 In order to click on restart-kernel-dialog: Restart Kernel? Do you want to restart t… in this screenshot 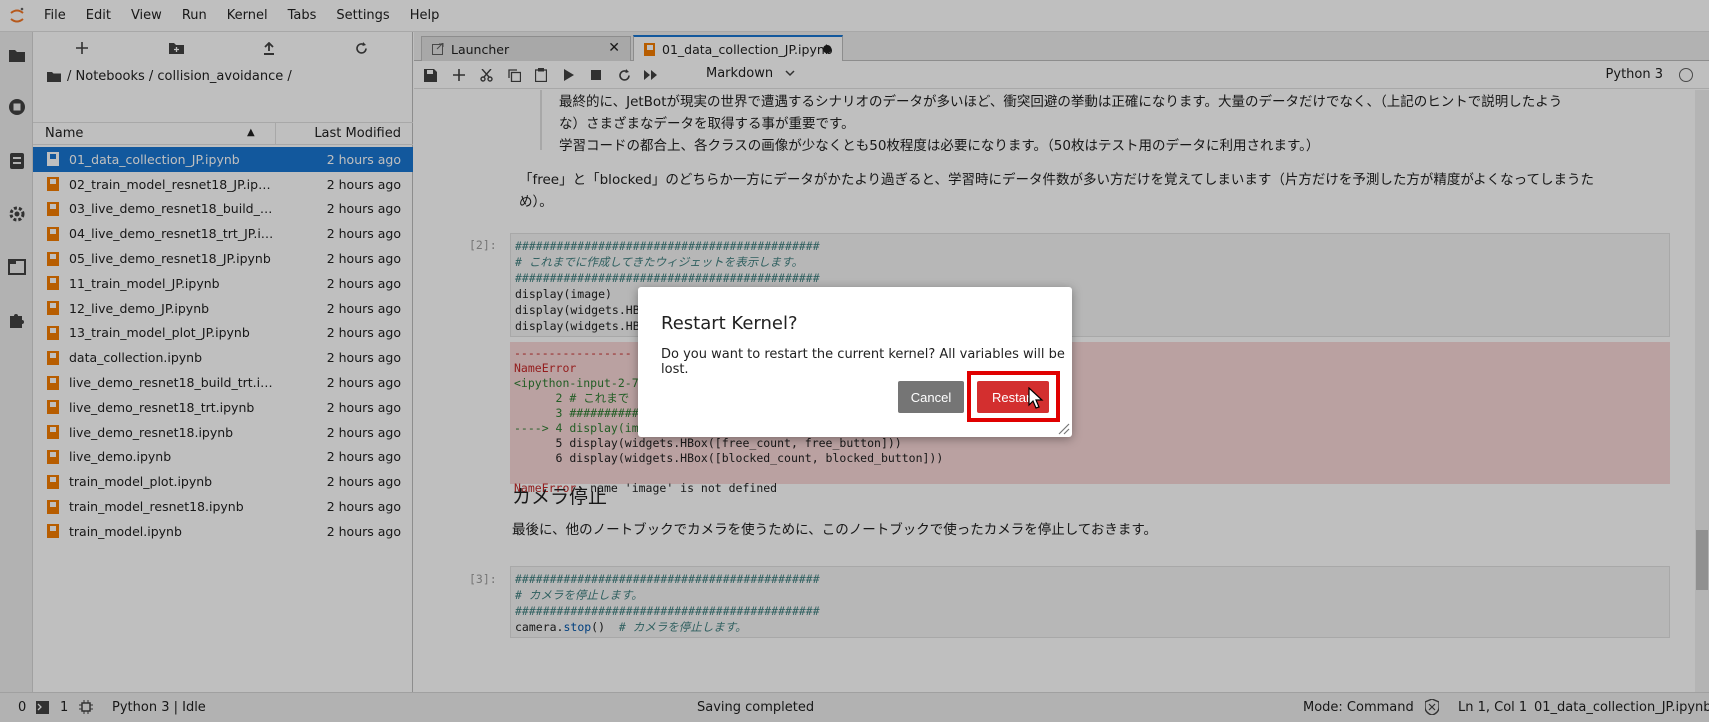, I will do `click(855, 362)`.